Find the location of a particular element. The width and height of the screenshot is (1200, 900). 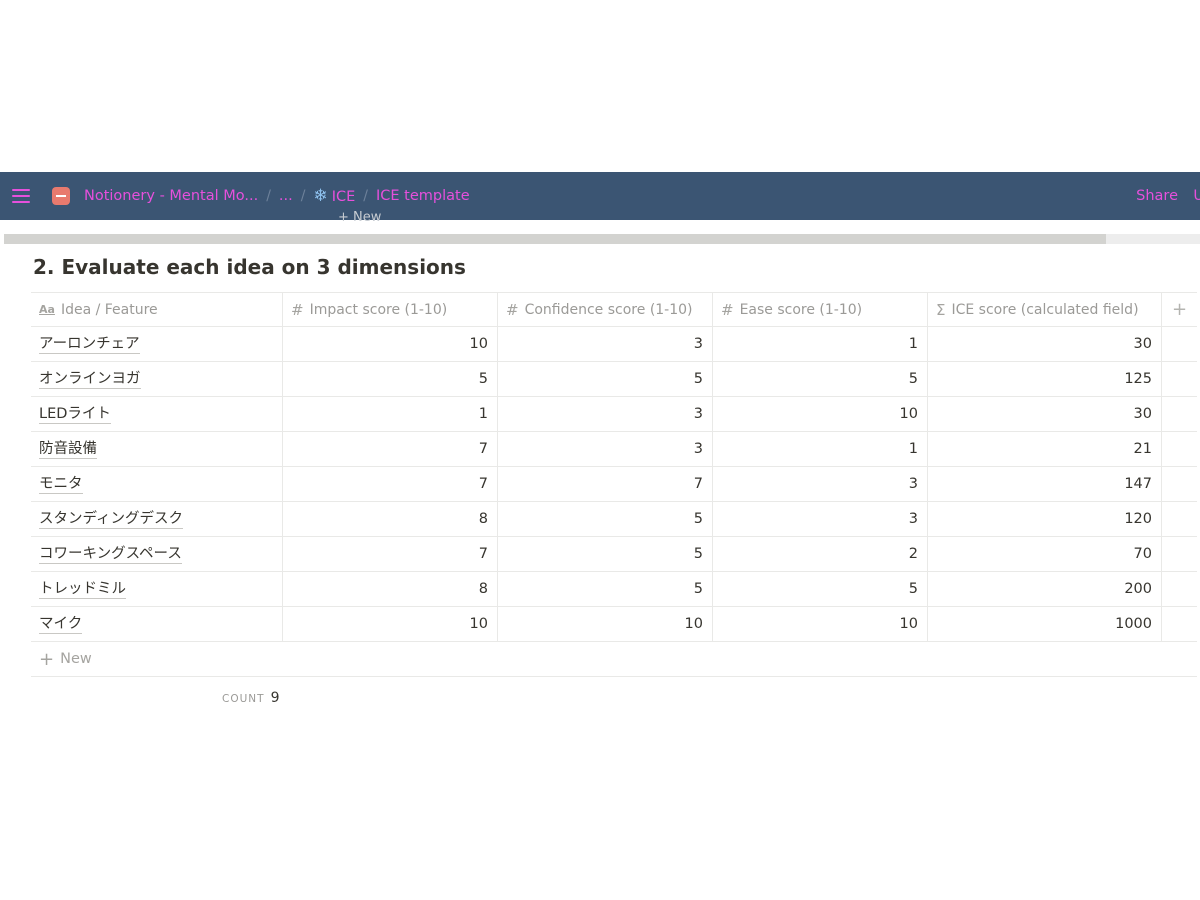

add-property-button: + is located at coordinates (1179, 309).